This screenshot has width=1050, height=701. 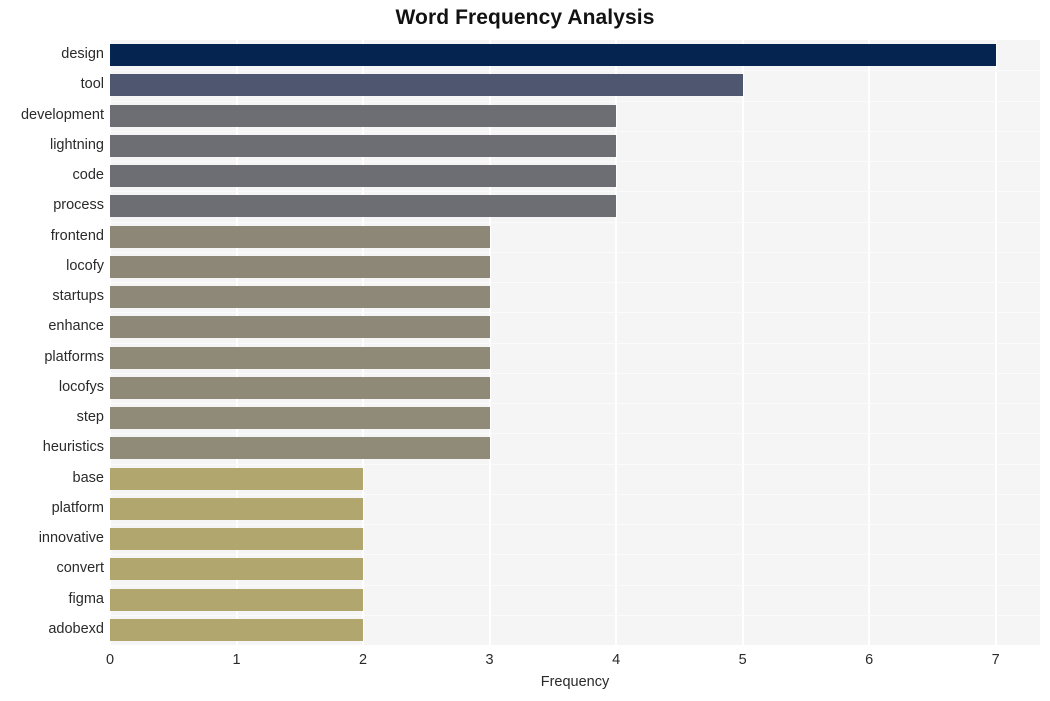 What do you see at coordinates (616, 660) in the screenshot?
I see `x-tick-label-4: 4` at bounding box center [616, 660].